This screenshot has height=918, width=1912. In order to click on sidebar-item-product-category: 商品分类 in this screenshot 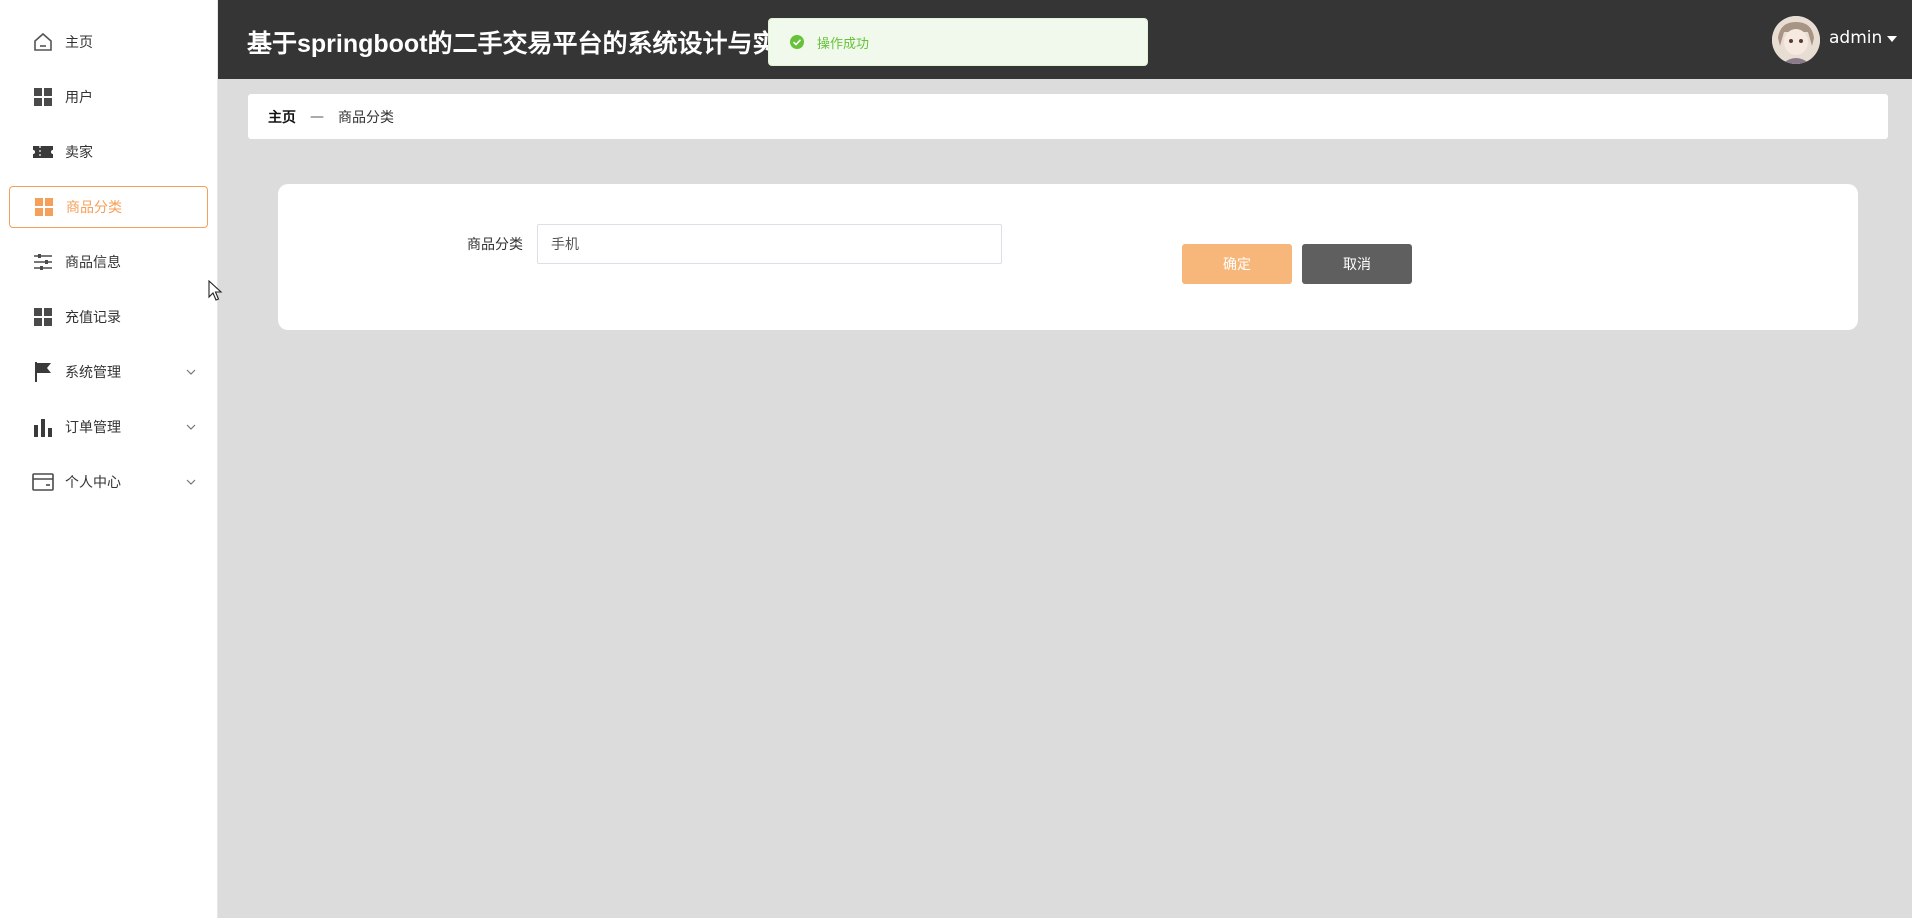, I will do `click(108, 207)`.